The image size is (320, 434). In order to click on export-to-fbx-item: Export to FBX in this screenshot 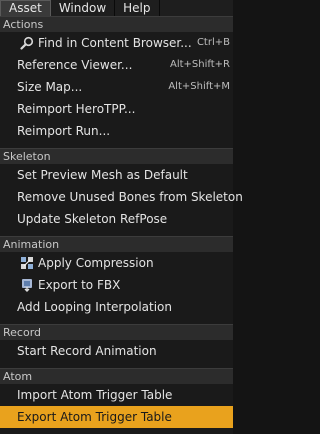, I will do `click(116, 285)`.